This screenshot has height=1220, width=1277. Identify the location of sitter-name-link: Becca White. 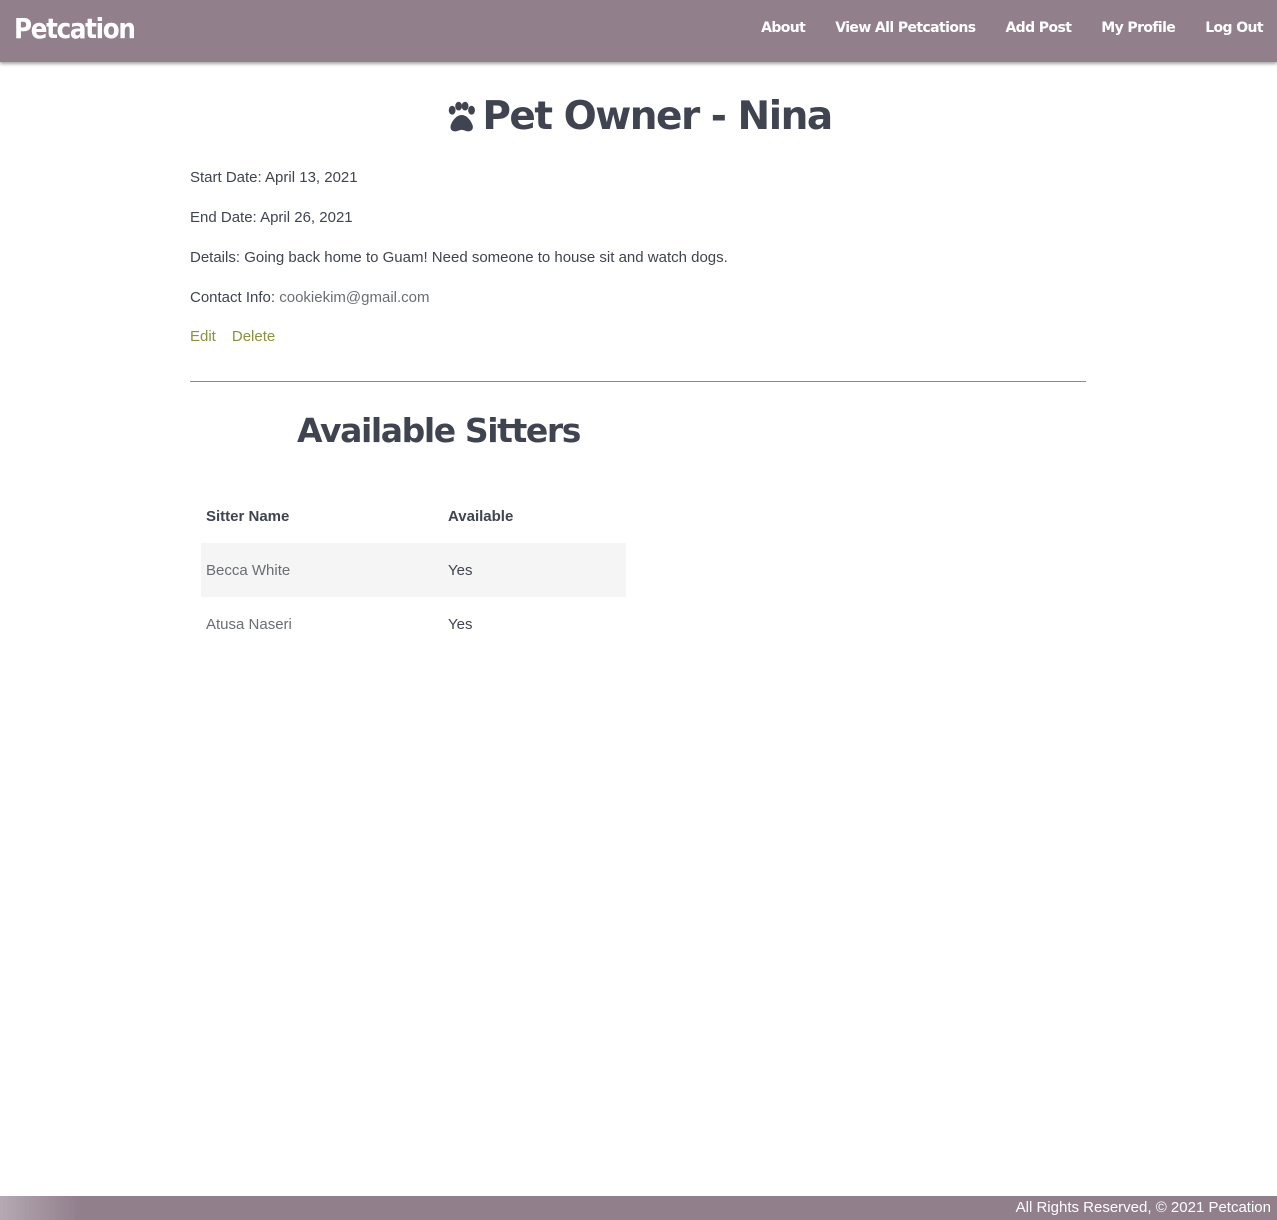
(248, 570).